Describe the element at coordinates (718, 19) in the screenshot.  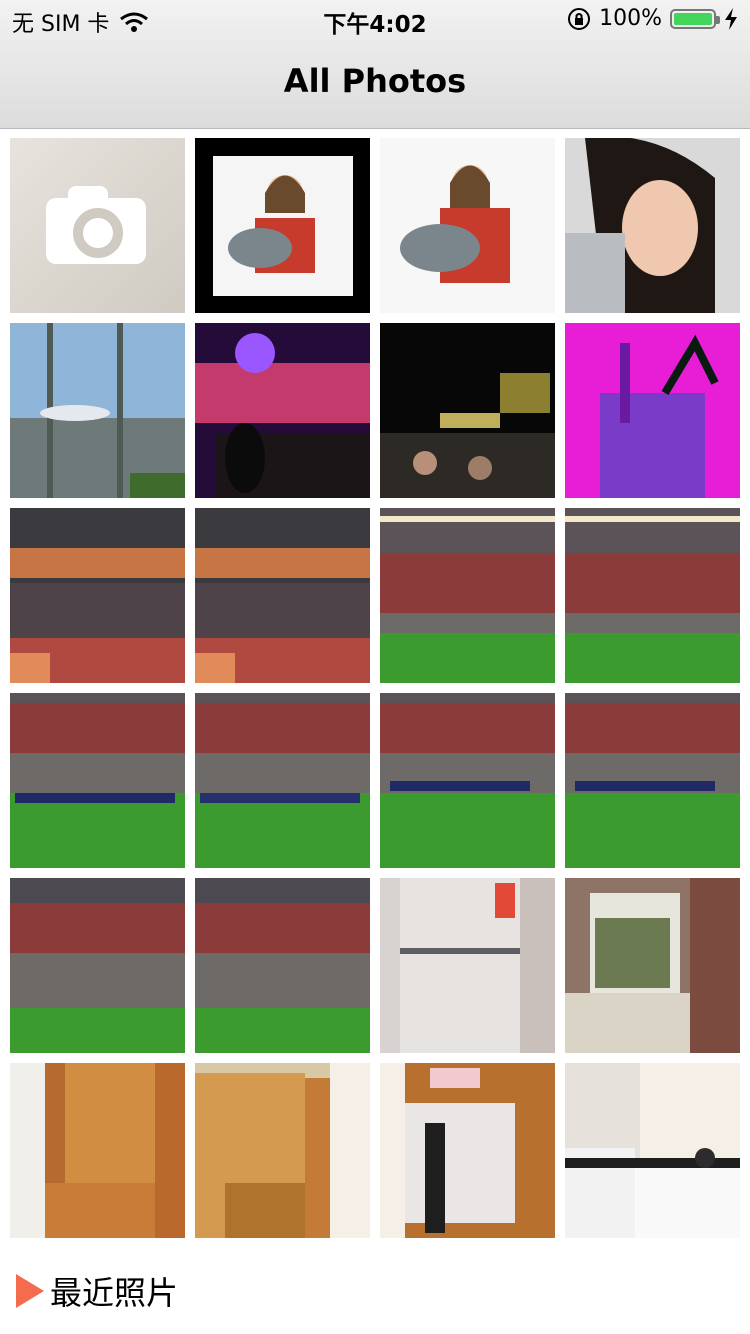
I see `battery-tip` at that location.